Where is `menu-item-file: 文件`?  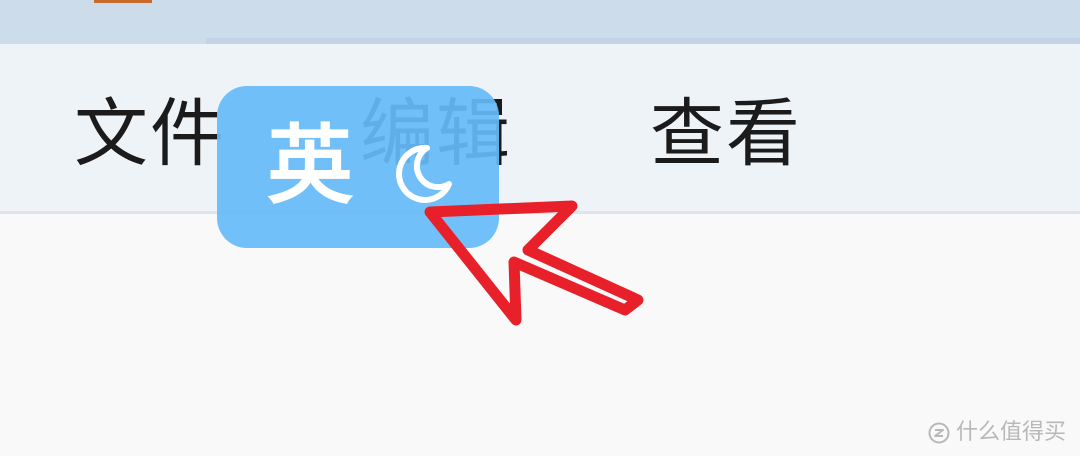
menu-item-file: 文件 is located at coordinates (150, 134).